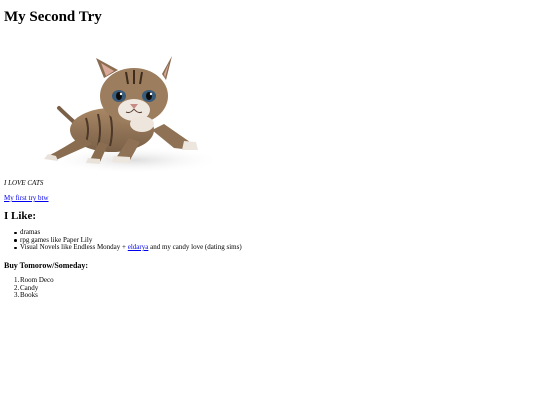  Describe the element at coordinates (34, 288) in the screenshot. I see `buy-list: 1.Room Deco 2.Candy 3.Books` at that location.